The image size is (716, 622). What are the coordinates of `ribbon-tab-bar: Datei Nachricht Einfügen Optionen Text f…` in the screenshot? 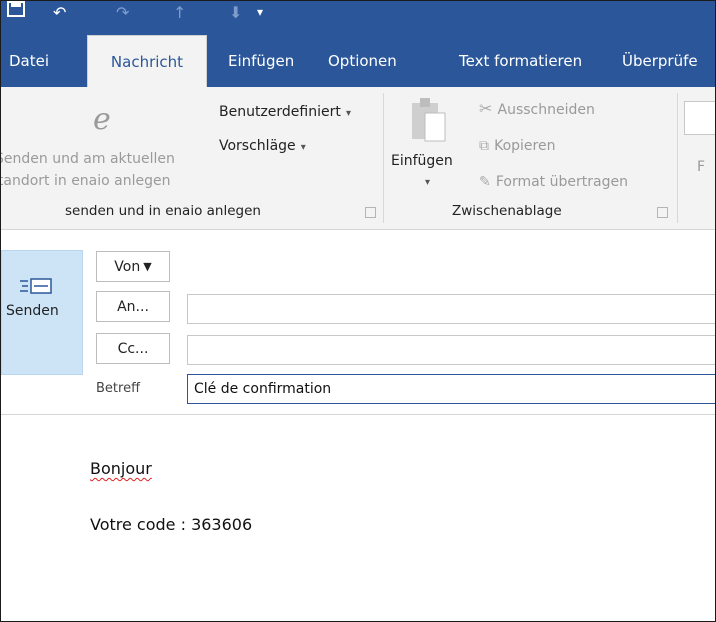 It's located at (358, 62).